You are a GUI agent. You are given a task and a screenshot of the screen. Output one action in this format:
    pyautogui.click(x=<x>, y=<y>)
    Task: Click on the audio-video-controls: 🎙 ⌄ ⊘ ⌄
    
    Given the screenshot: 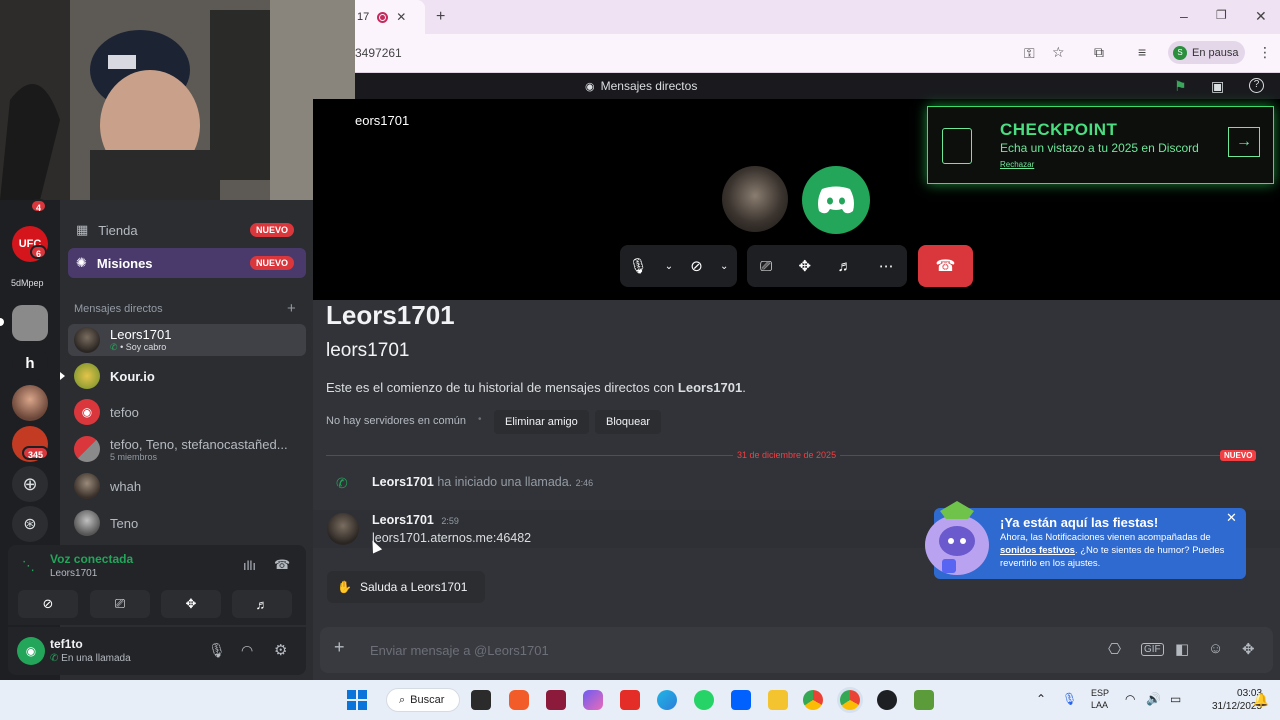 What is the action you would take?
    pyautogui.click(x=678, y=266)
    